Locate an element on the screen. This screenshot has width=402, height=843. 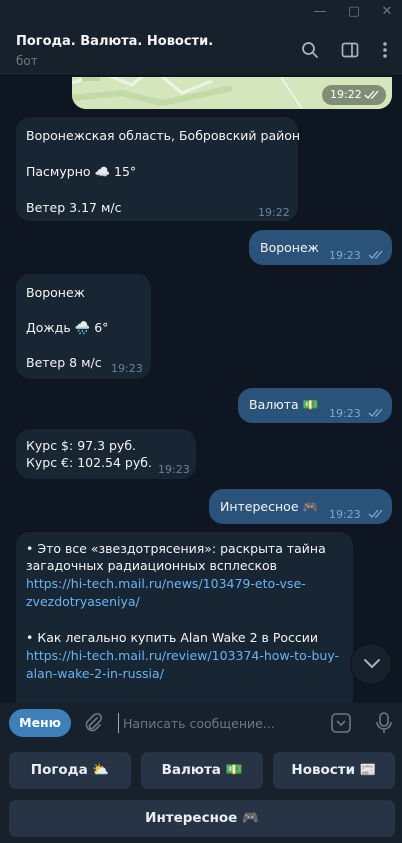
message-text: Ветер 8 м/с is located at coordinates (64, 362).